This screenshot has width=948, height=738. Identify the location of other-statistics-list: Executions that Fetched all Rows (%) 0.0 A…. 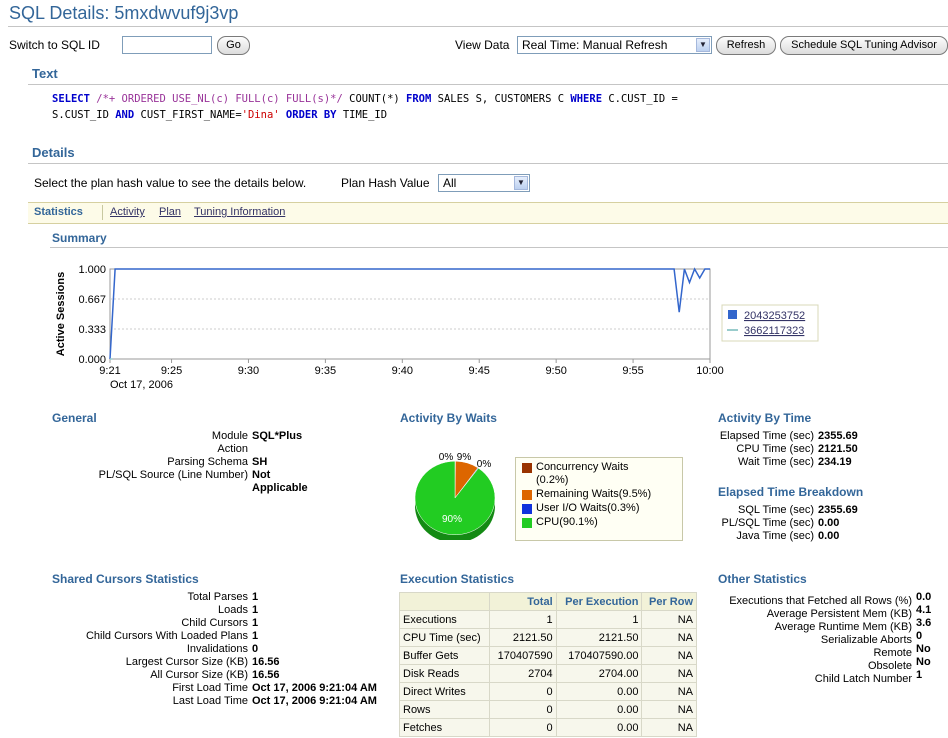
(830, 638).